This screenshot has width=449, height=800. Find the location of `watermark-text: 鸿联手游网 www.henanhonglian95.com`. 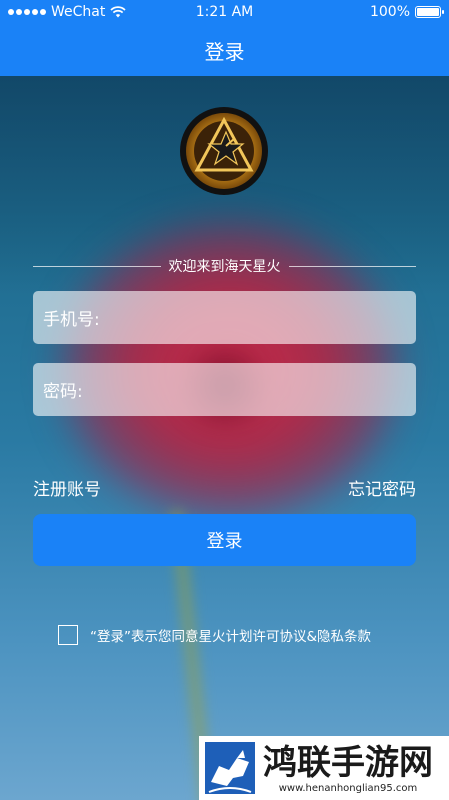

watermark-text: 鸿联手游网 www.henanhonglian95.com is located at coordinates (348, 768).